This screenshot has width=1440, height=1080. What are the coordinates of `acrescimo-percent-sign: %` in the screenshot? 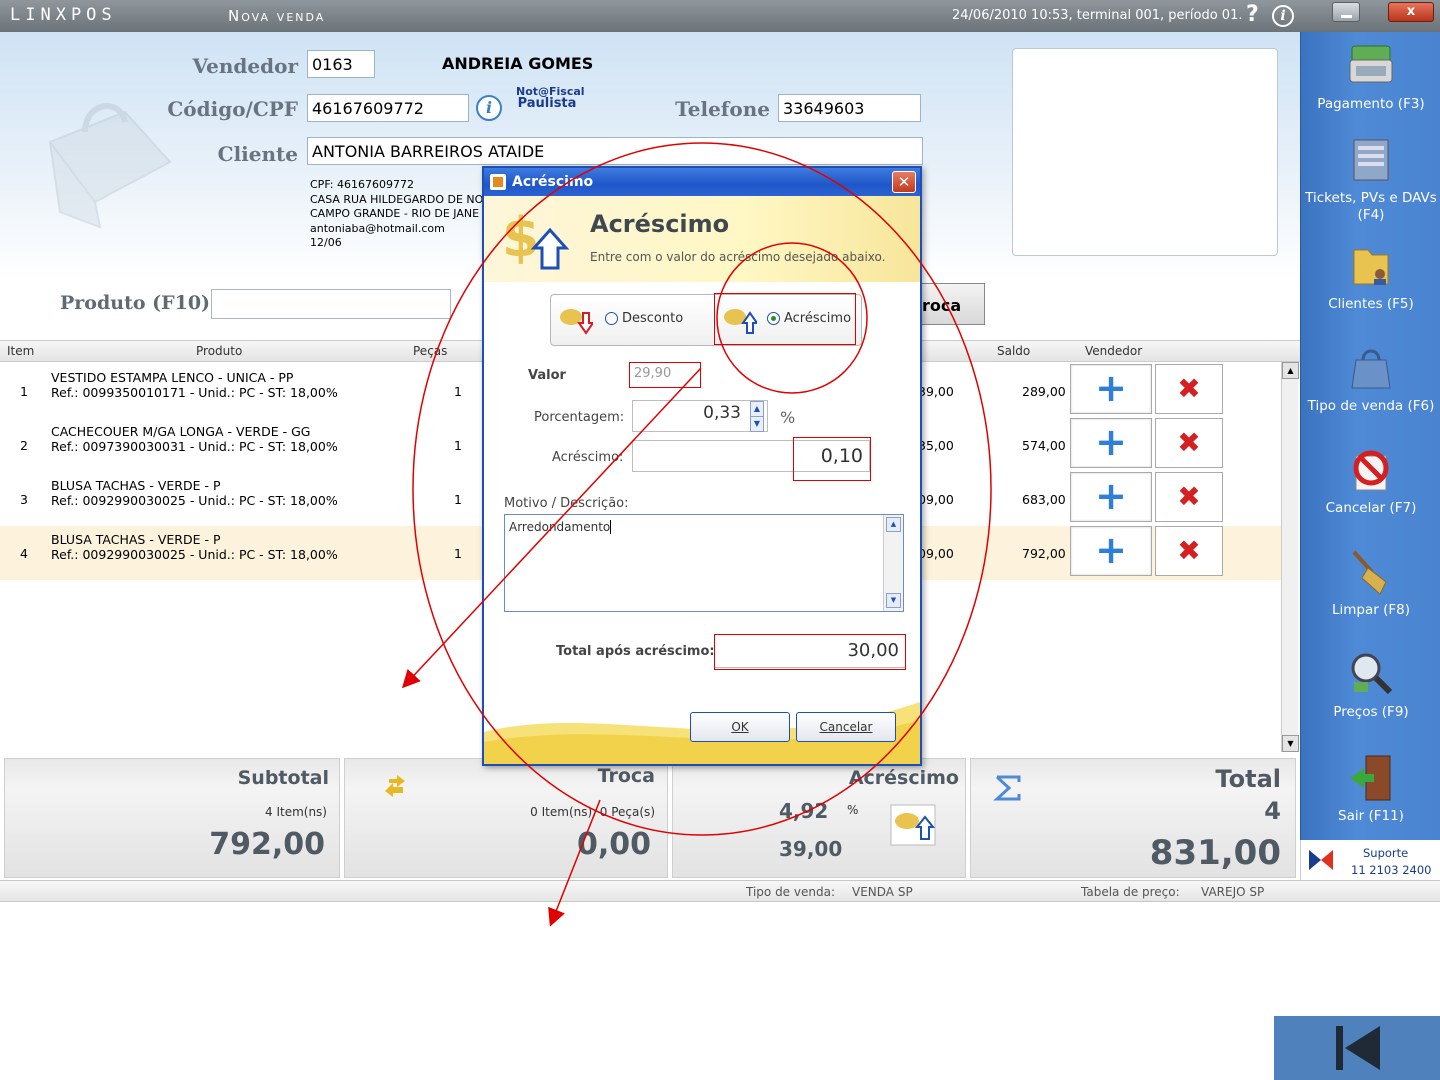 It's located at (853, 810).